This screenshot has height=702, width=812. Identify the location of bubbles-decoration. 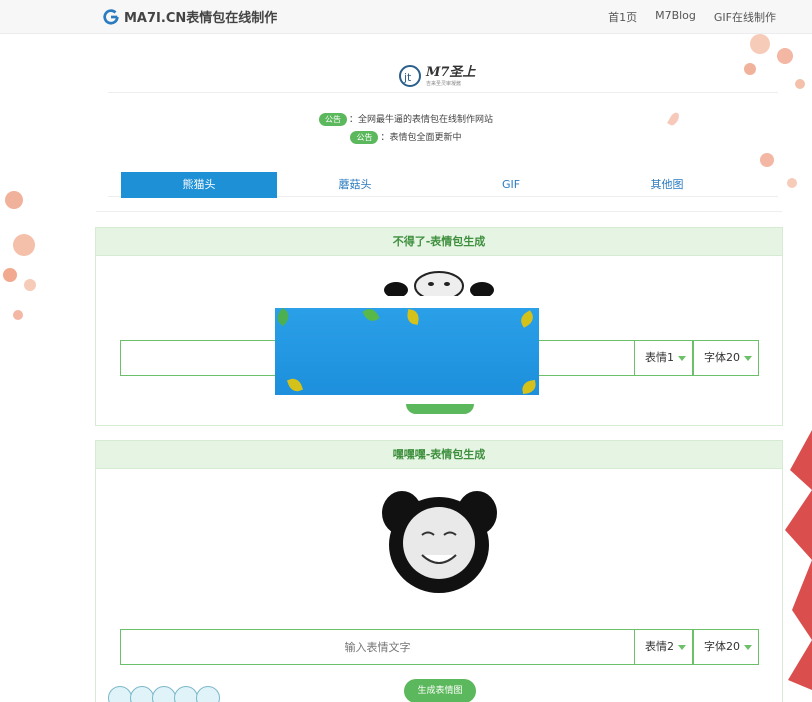
(164, 694).